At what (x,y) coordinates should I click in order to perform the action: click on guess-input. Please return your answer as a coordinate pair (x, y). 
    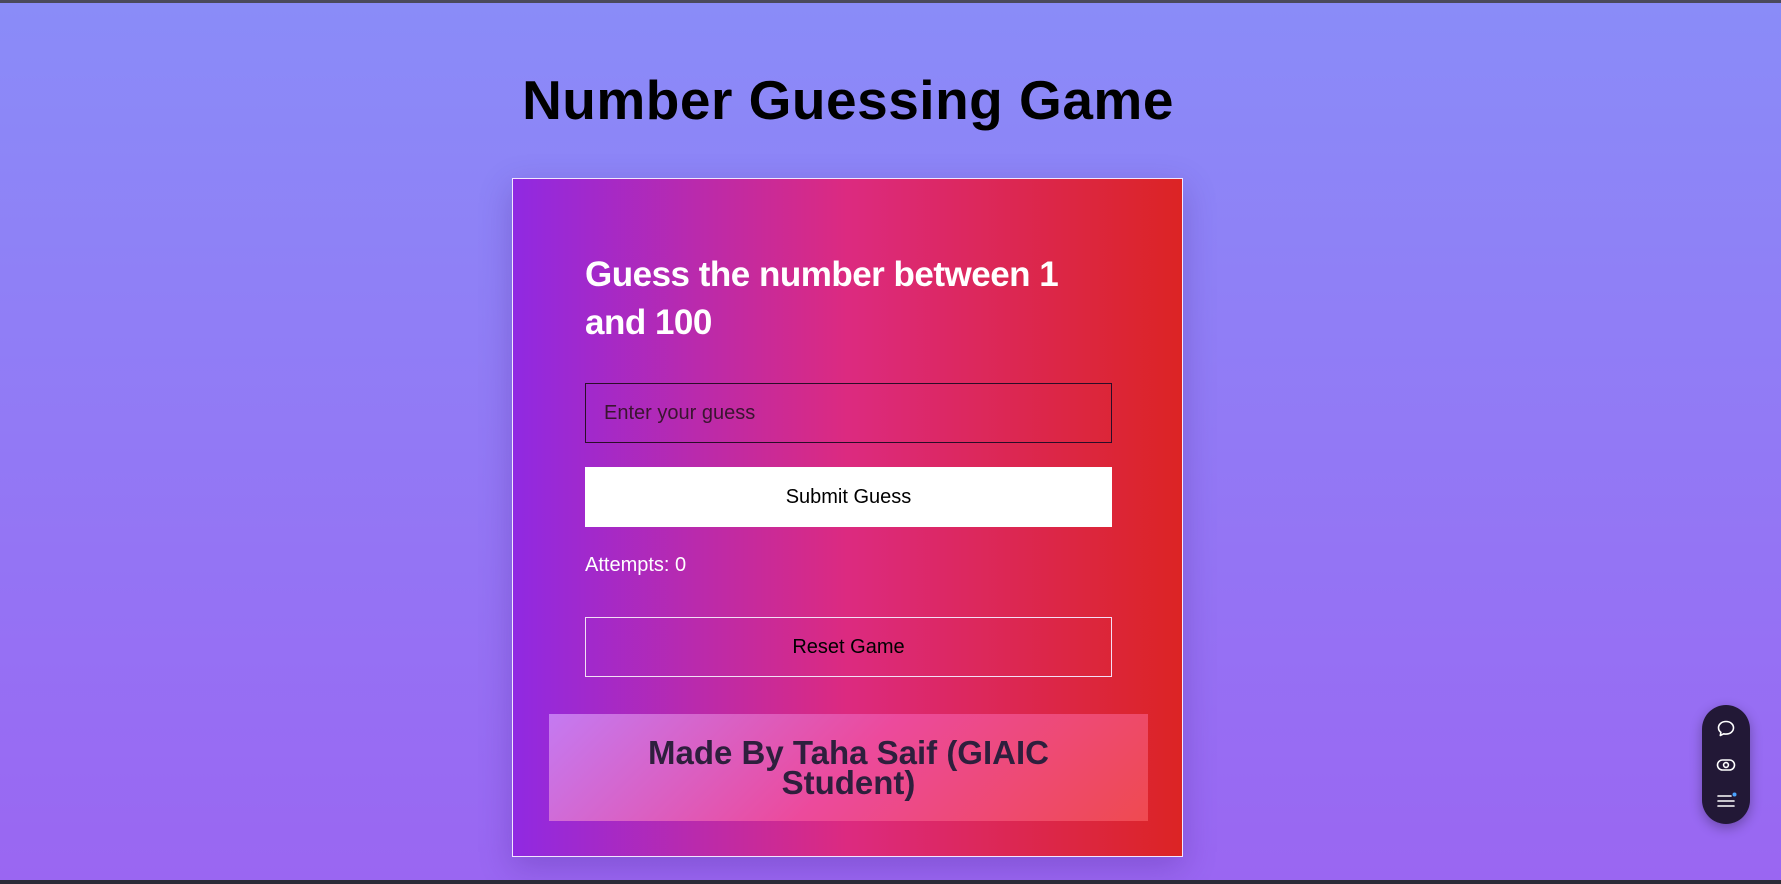
    Looking at the image, I should click on (848, 413).